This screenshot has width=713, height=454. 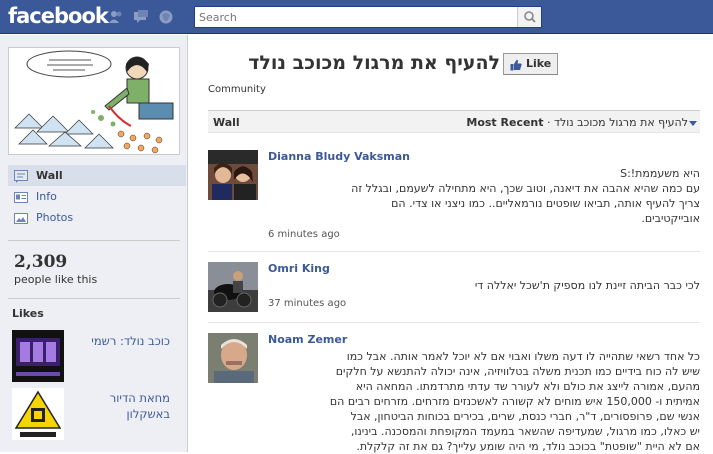 What do you see at coordinates (374, 63) in the screenshot?
I see `page-title: להעיף את מרגול מכוכב נולד` at bounding box center [374, 63].